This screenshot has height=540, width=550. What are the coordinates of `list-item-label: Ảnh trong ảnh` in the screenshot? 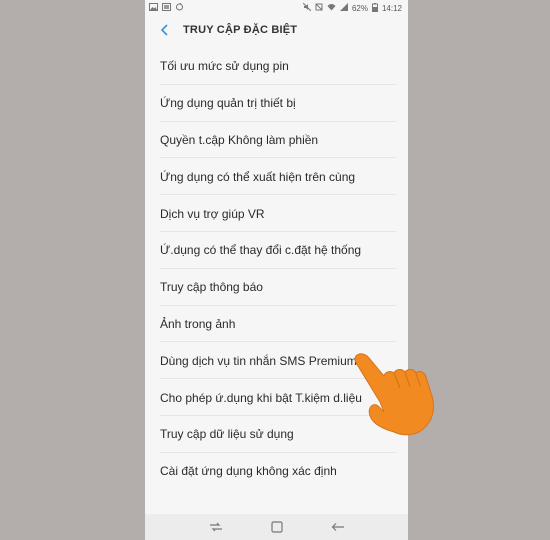 It's located at (198, 323).